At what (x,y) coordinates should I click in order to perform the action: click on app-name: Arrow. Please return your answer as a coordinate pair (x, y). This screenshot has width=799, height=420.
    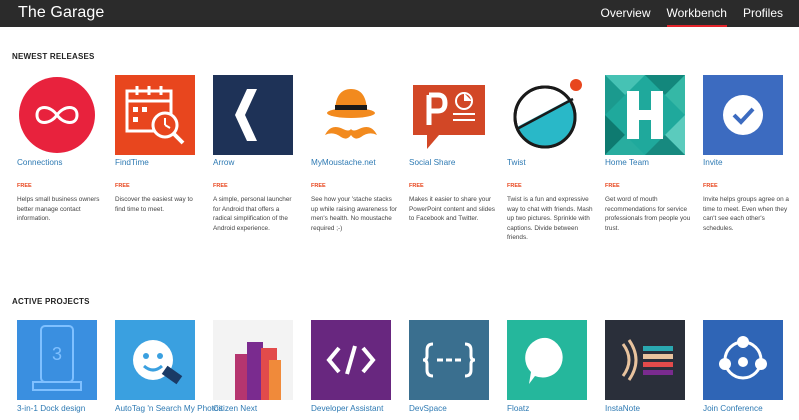
    Looking at the image, I should click on (223, 162).